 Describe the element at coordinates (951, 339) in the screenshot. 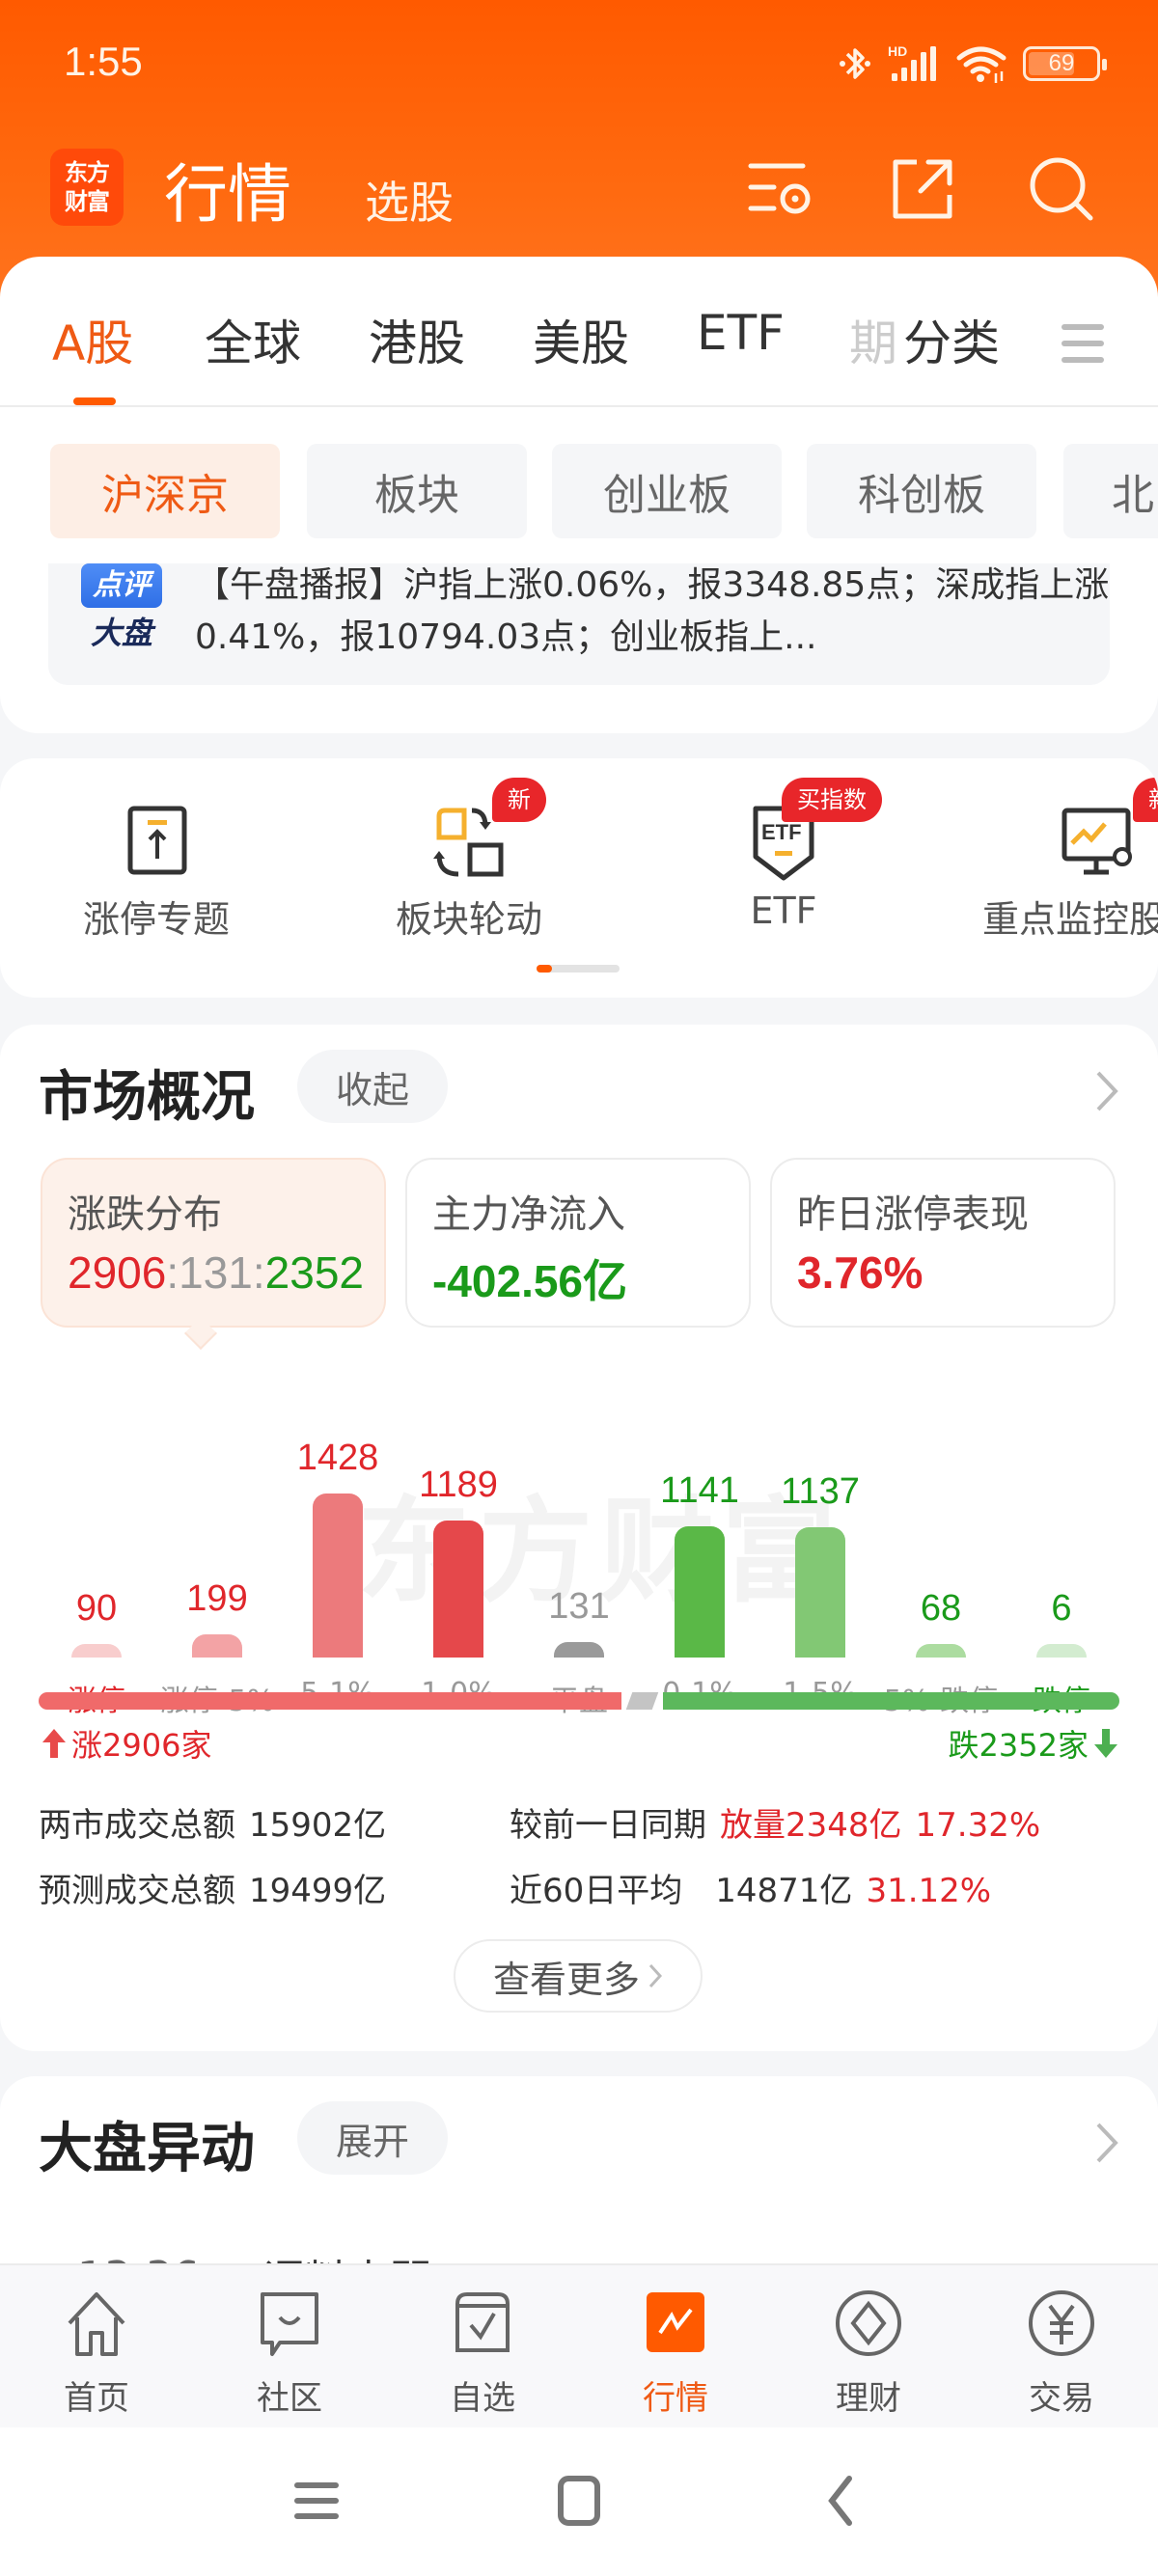

I see `tab-category: 分类` at that location.